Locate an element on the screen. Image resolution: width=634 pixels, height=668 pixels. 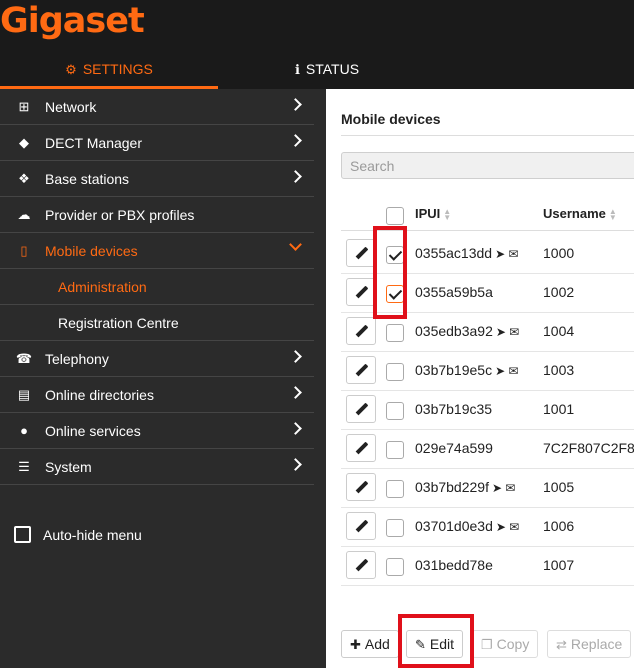
ipui-cell: 029e74a599 is located at coordinates (455, 449).